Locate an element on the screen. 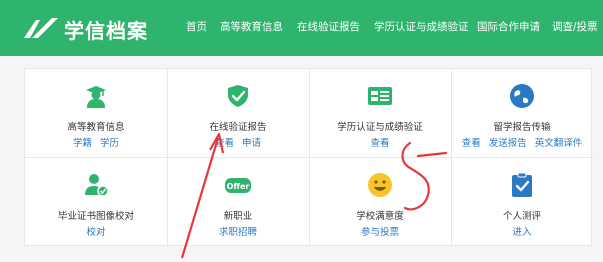 This screenshot has width=603, height=262. id-card-icon is located at coordinates (380, 96).